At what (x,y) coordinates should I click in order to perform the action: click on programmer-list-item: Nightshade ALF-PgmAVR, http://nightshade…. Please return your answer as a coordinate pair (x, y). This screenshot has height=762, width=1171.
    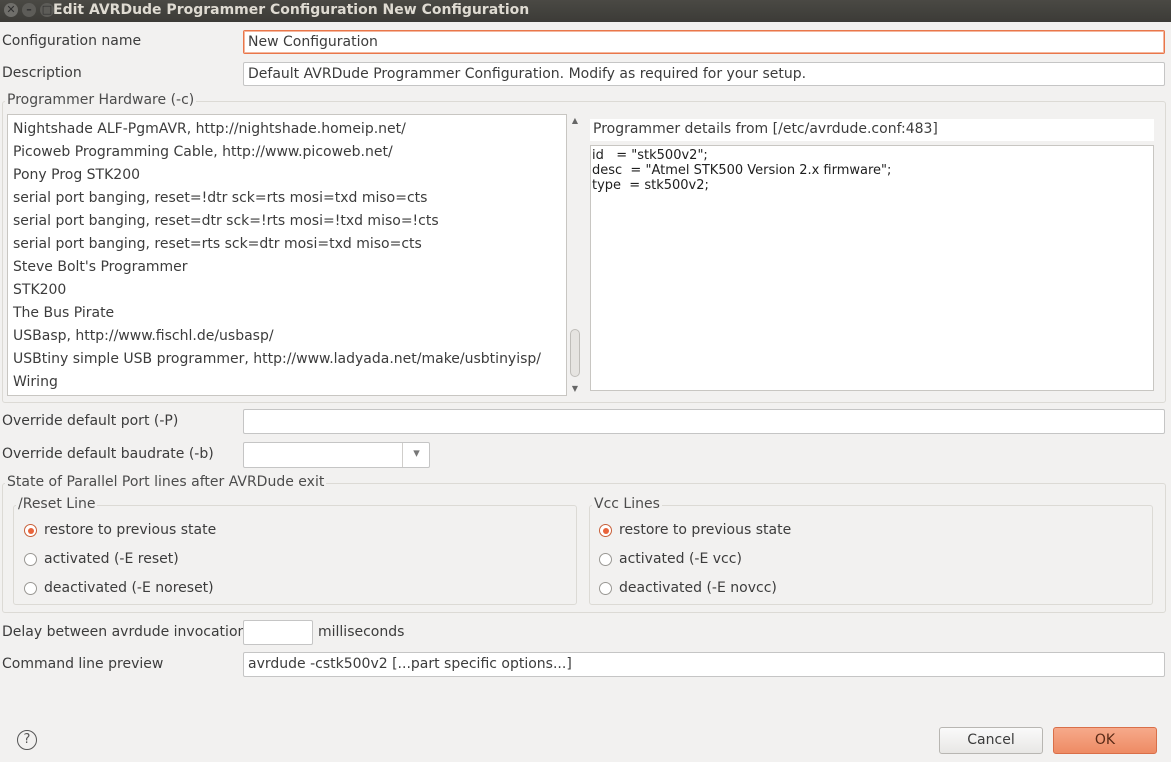
    Looking at the image, I should click on (287, 129).